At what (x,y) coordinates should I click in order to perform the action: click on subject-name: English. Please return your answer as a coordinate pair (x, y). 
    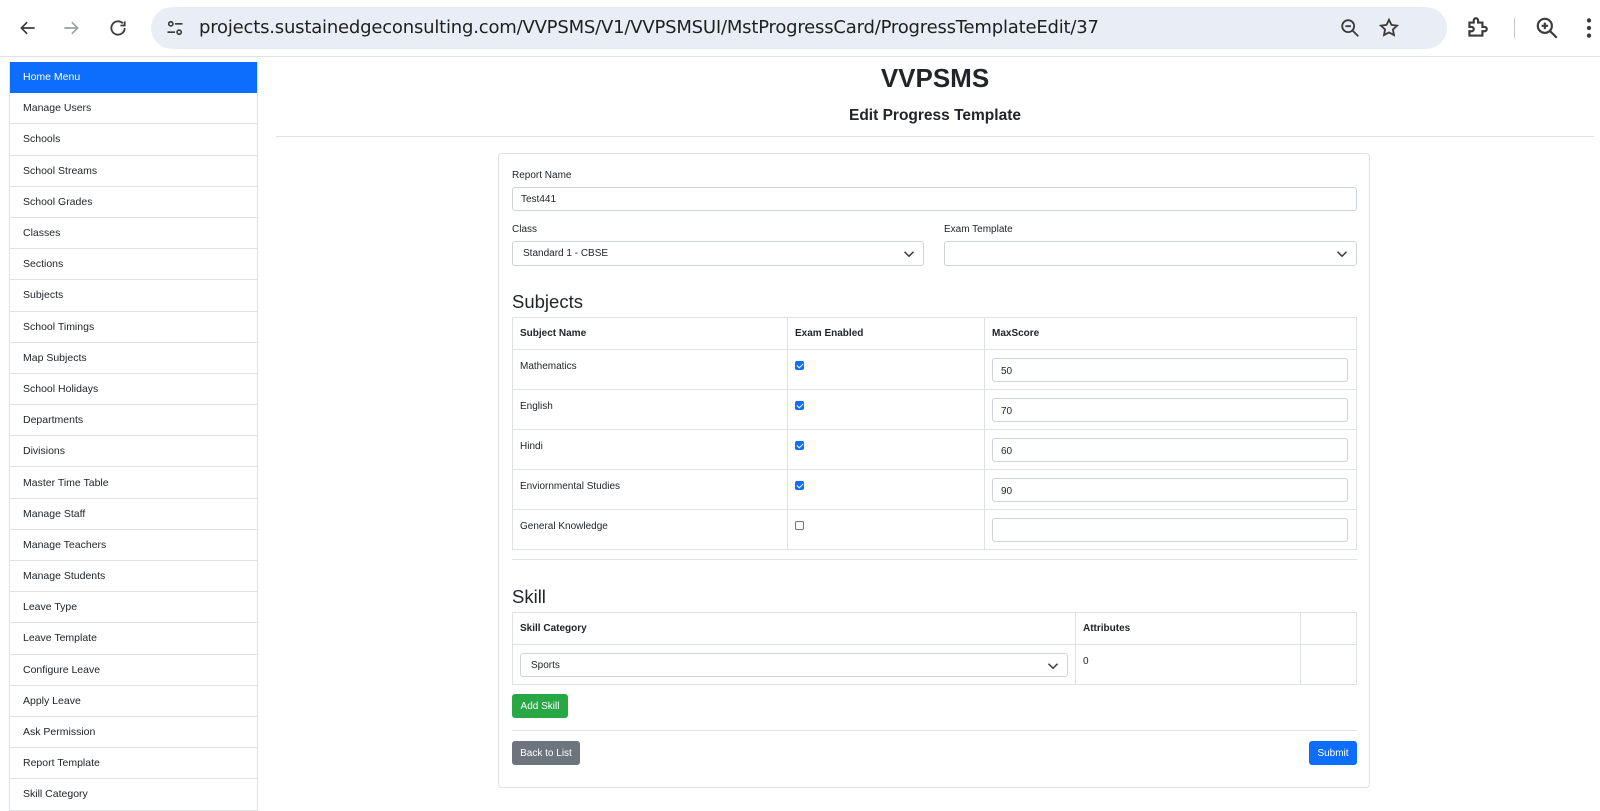
    Looking at the image, I should click on (650, 409).